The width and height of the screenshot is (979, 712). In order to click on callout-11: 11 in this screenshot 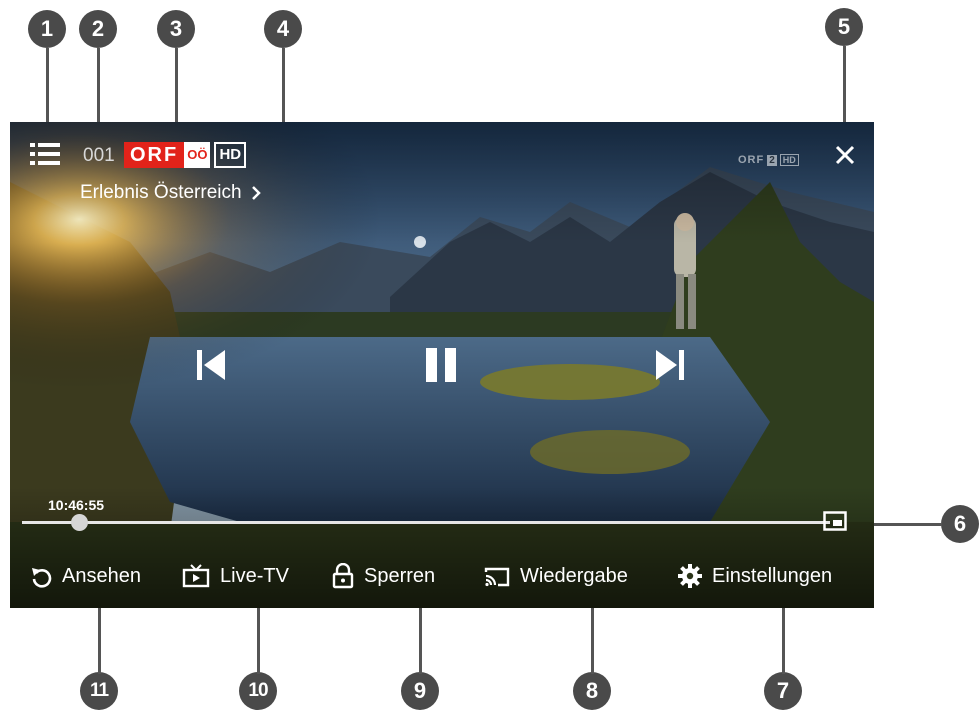, I will do `click(99, 691)`.